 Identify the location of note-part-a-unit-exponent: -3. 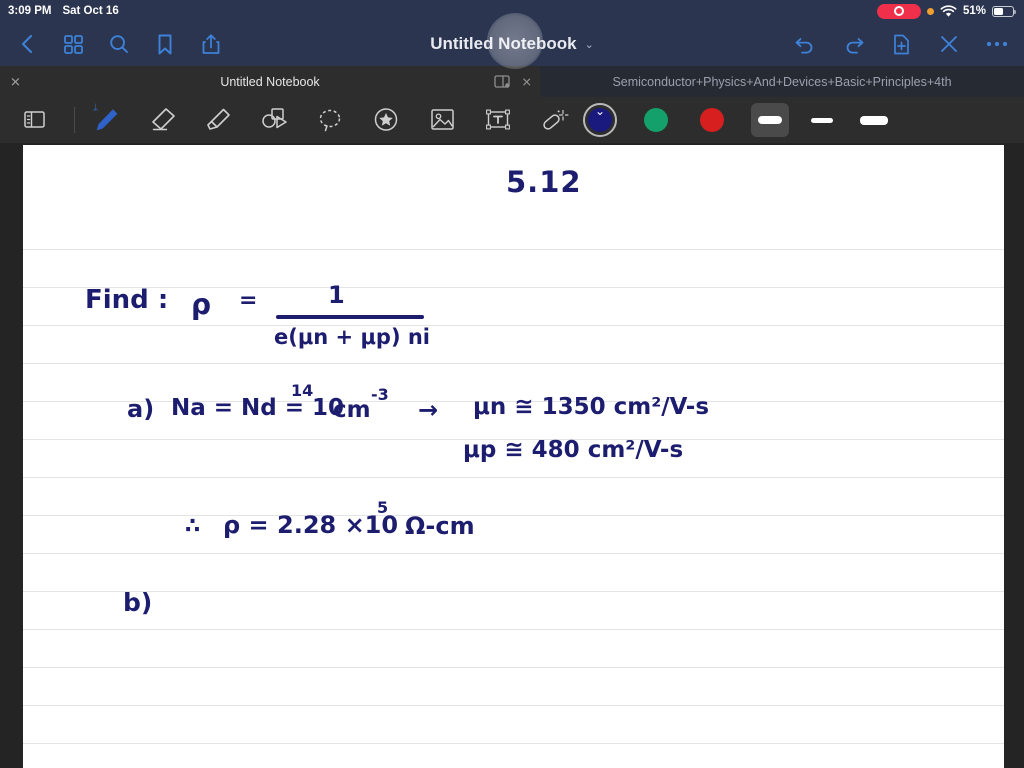
(380, 394).